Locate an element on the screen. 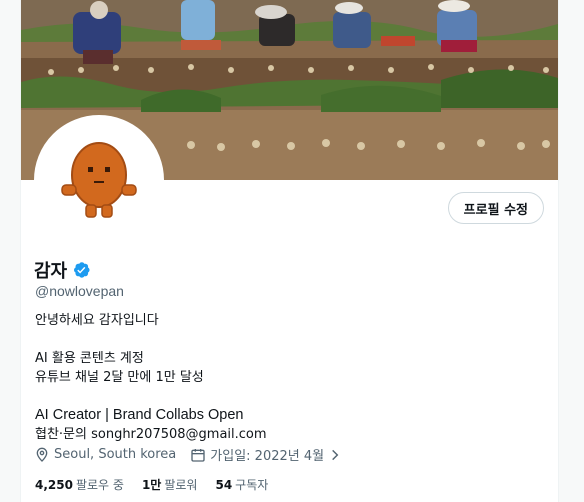 This screenshot has height=502, width=584. followers-stat: 1만 팔로워 is located at coordinates (170, 484).